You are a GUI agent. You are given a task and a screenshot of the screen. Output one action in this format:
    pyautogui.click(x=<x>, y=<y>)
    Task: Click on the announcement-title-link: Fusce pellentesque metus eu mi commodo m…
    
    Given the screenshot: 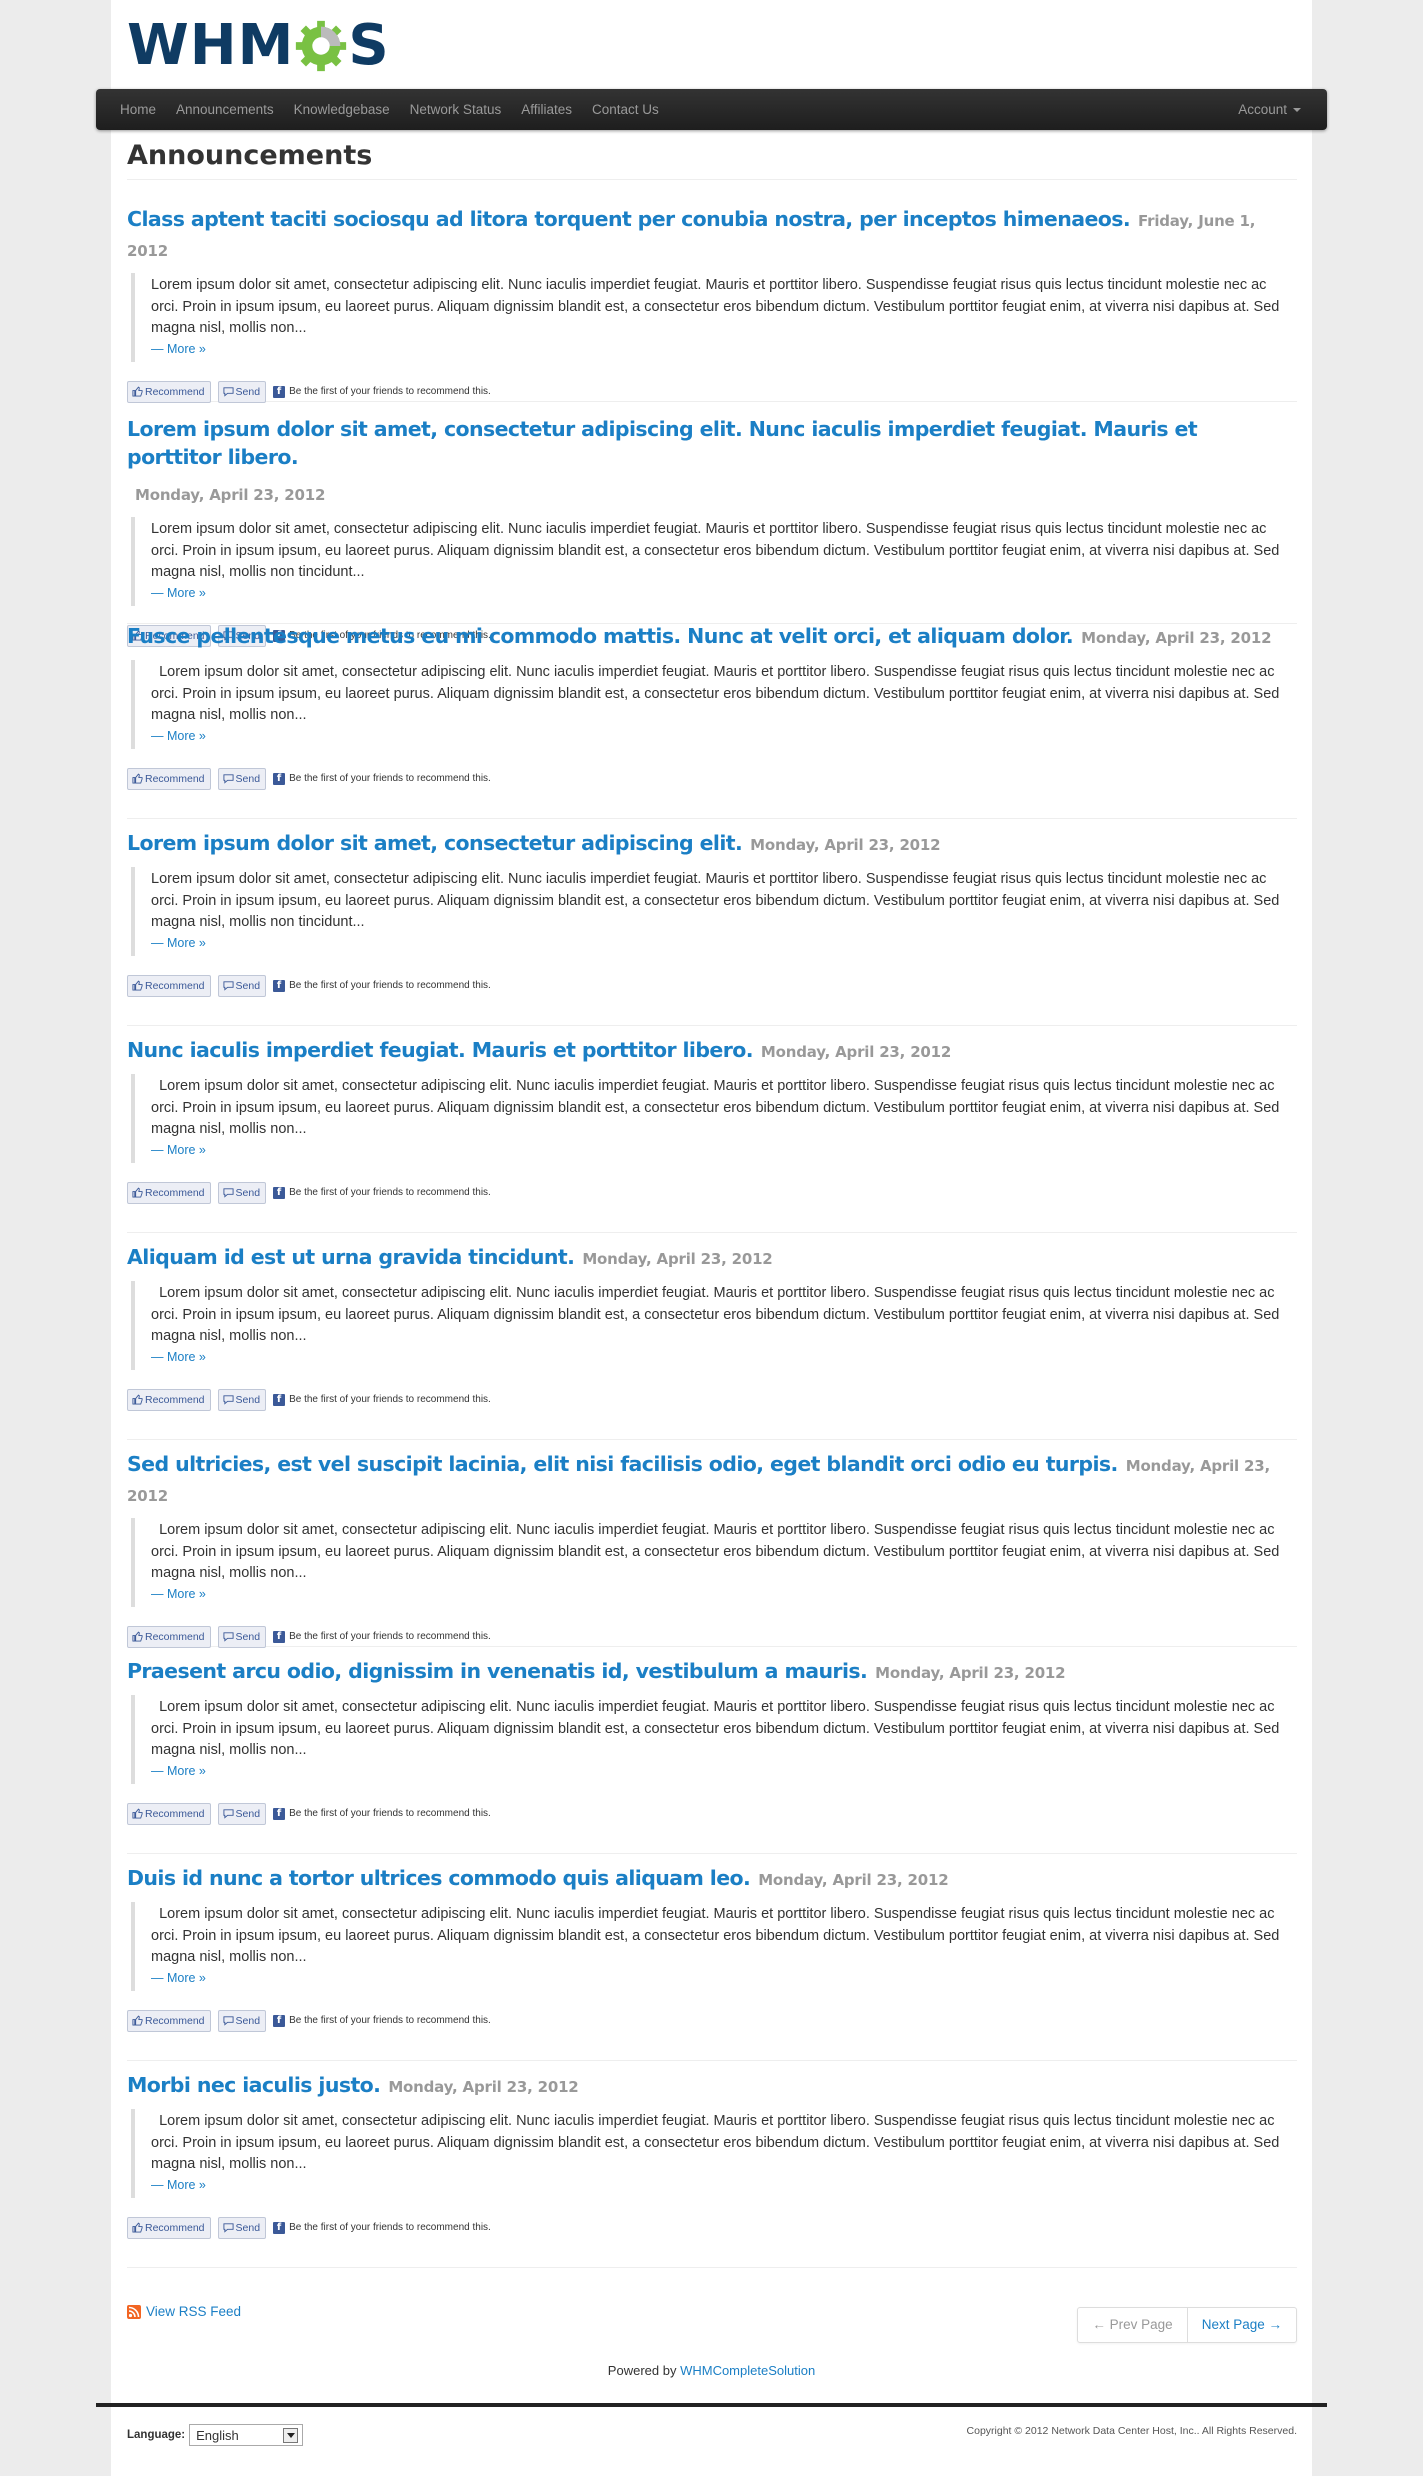 What is the action you would take?
    pyautogui.click(x=600, y=636)
    